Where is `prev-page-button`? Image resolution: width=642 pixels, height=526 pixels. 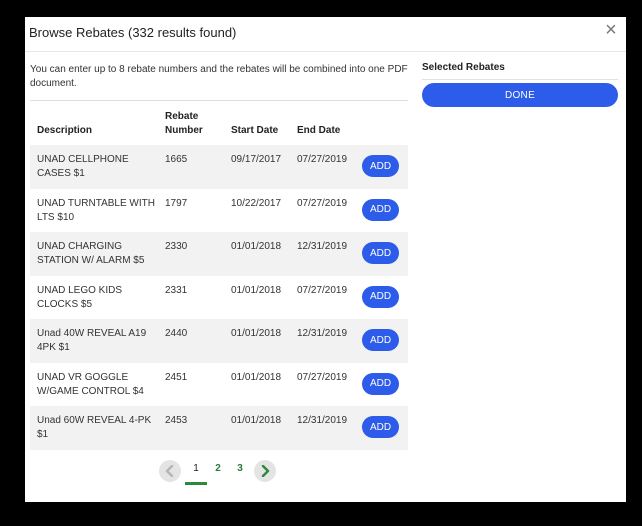
prev-page-button is located at coordinates (170, 471).